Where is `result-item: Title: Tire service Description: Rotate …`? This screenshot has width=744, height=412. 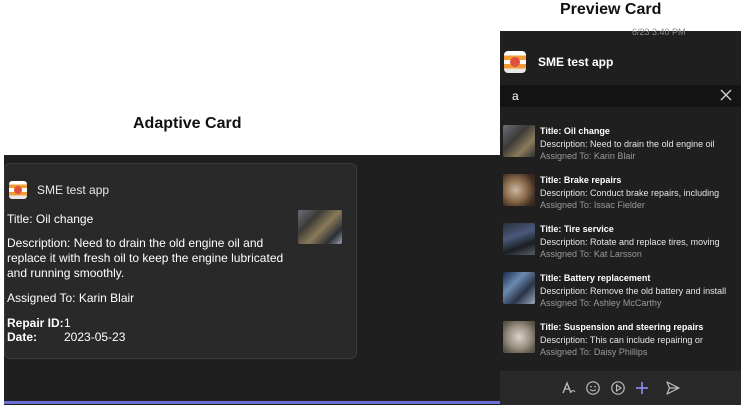 result-item: Title: Tire service Description: Rotate … is located at coordinates (620, 245).